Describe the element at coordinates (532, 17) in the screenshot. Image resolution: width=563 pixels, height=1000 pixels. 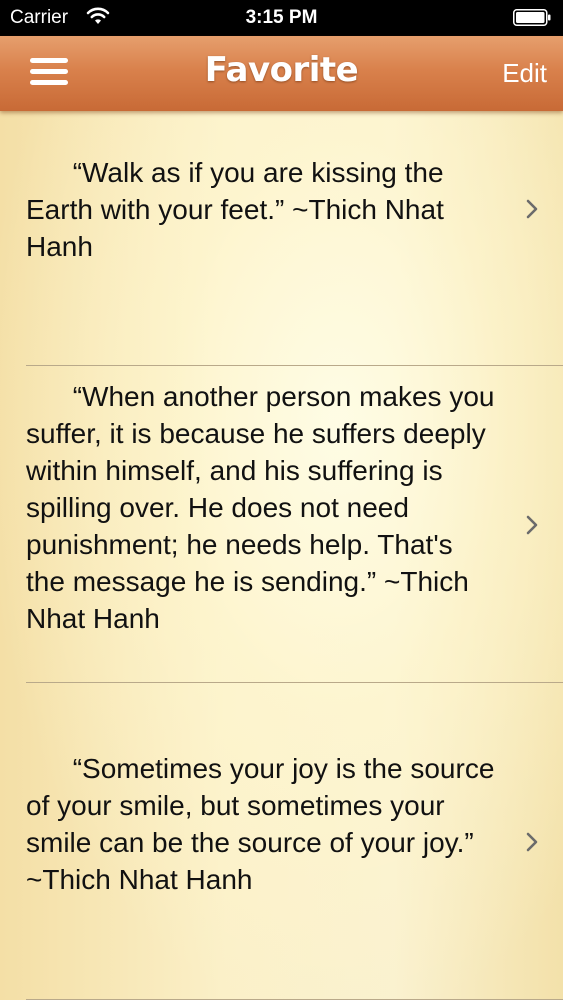
I see `battery-icon` at that location.